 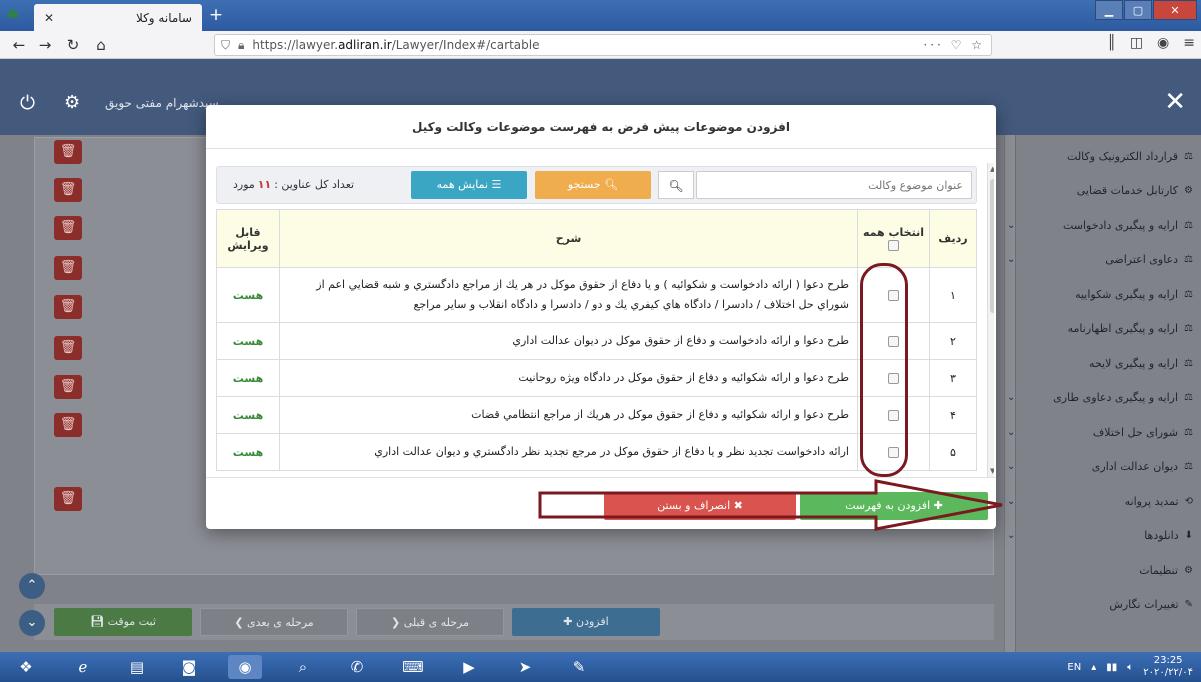 What do you see at coordinates (264, 184) in the screenshot?
I see `count-value: ۱۱` at bounding box center [264, 184].